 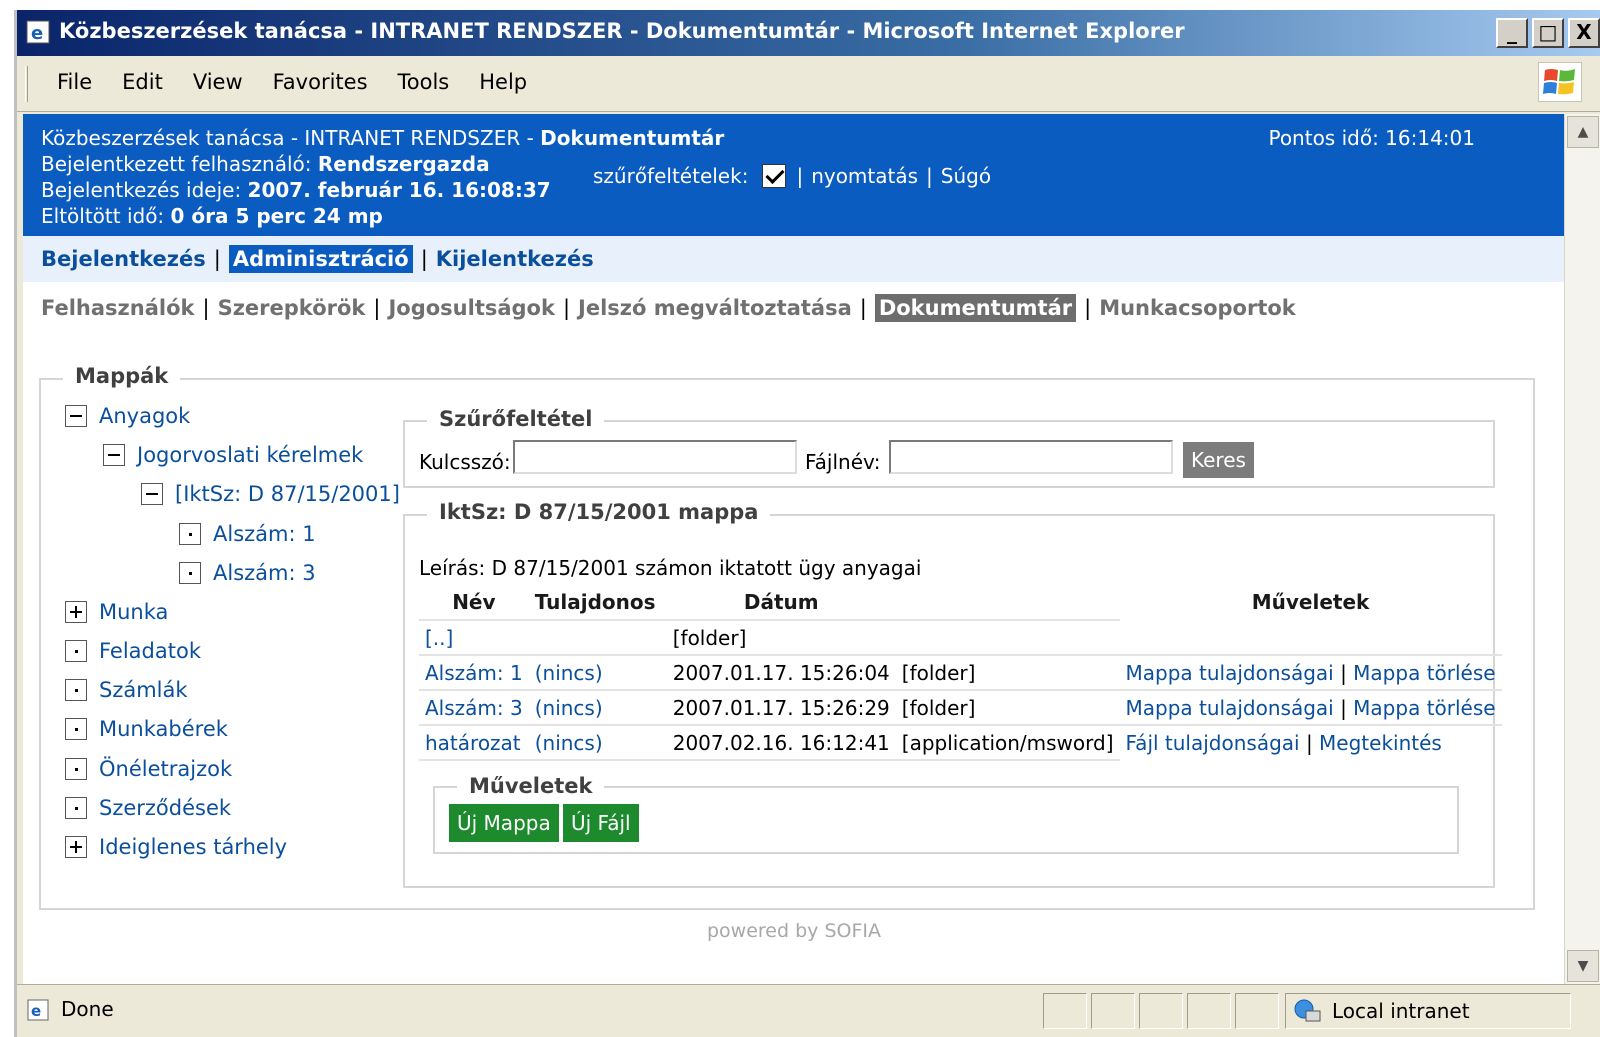 I want to click on zone-label: Local intranet, so click(x=1401, y=1011).